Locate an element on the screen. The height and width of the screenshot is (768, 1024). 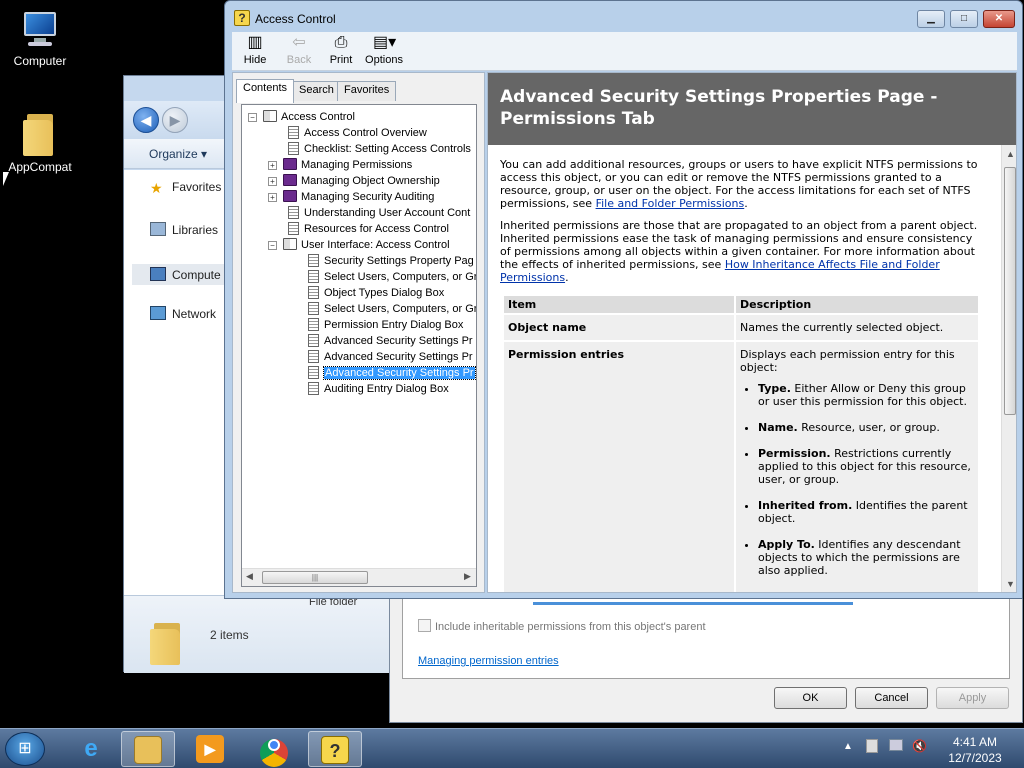
apply-button: Apply is located at coordinates (972, 698).